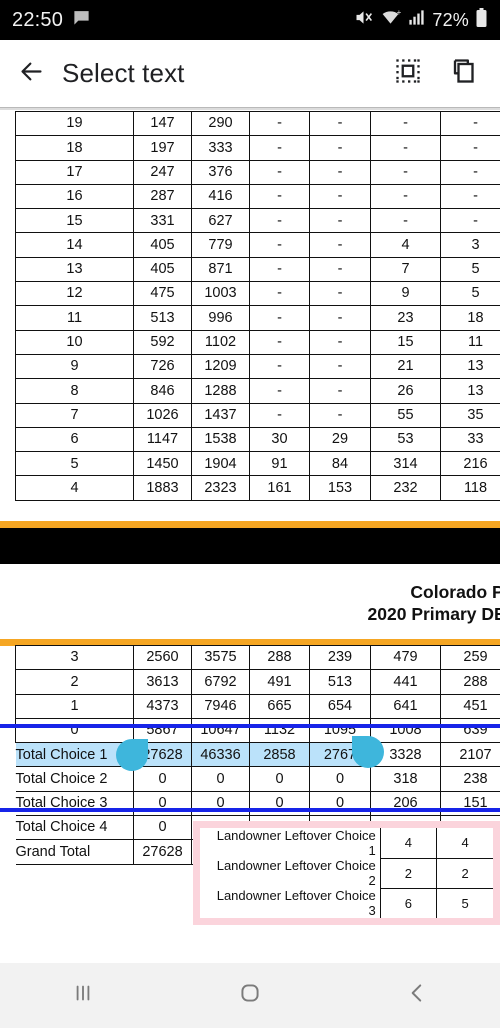  Describe the element at coordinates (132, 755) in the screenshot. I see `selection-start-handle` at that location.